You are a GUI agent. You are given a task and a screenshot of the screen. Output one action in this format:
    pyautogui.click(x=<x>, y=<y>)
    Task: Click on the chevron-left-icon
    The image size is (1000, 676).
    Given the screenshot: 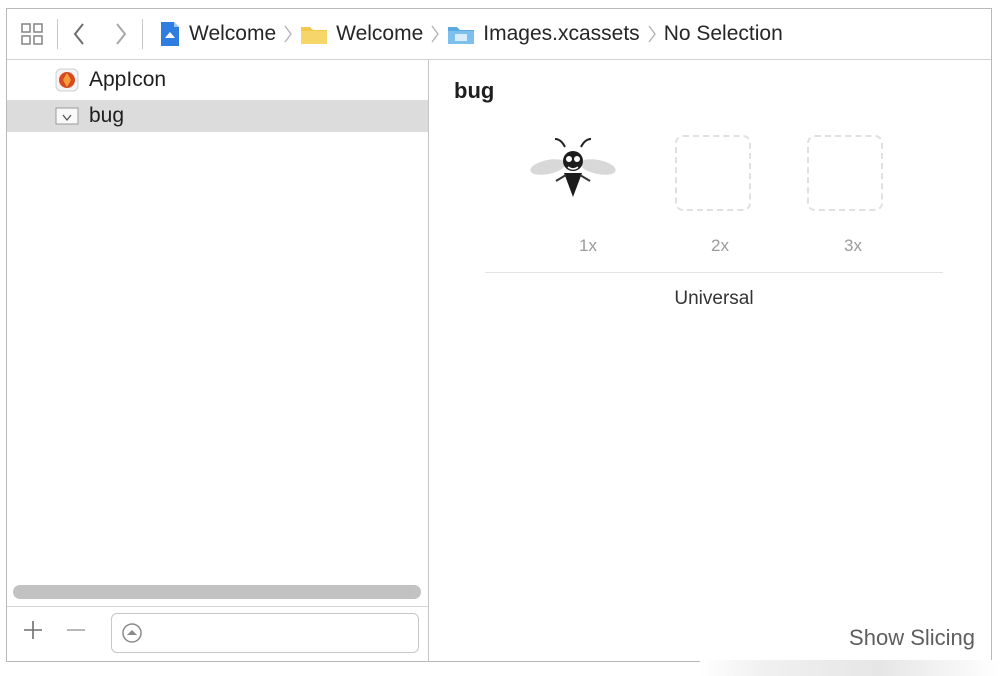 What is the action you would take?
    pyautogui.click(x=78, y=34)
    